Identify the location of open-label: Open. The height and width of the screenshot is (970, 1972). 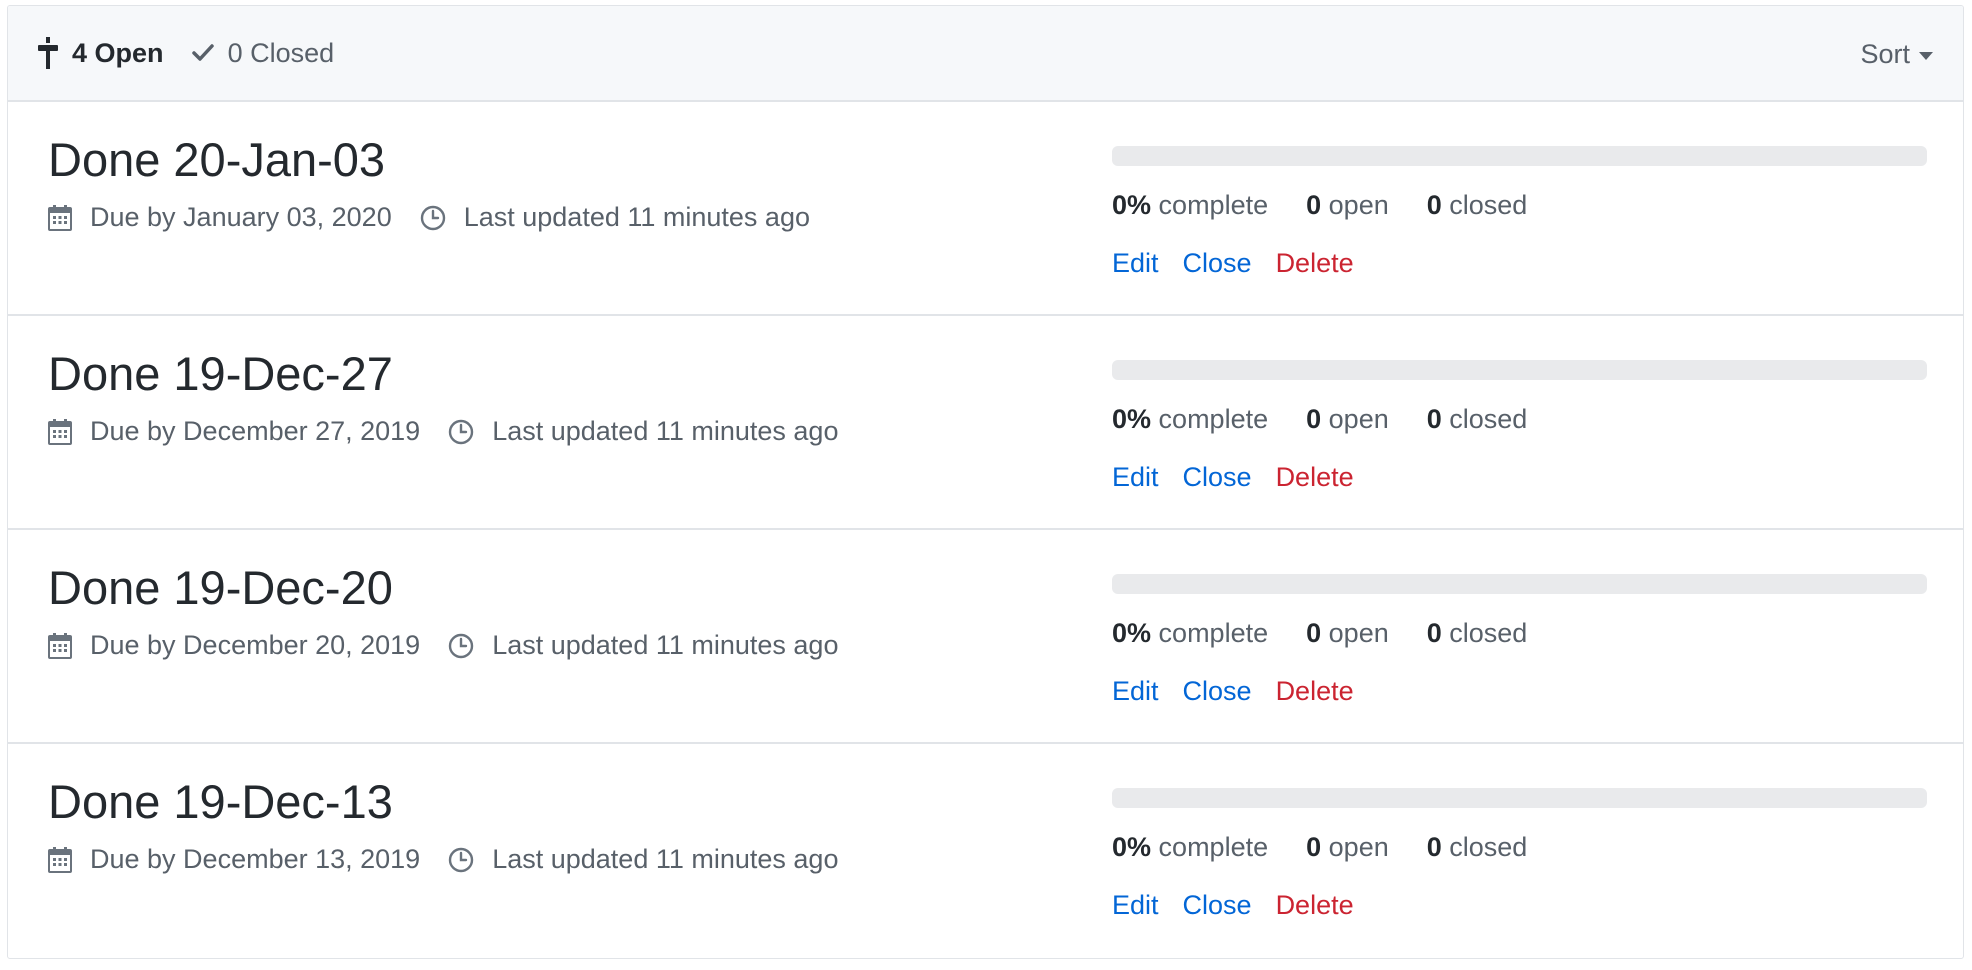
(129, 52).